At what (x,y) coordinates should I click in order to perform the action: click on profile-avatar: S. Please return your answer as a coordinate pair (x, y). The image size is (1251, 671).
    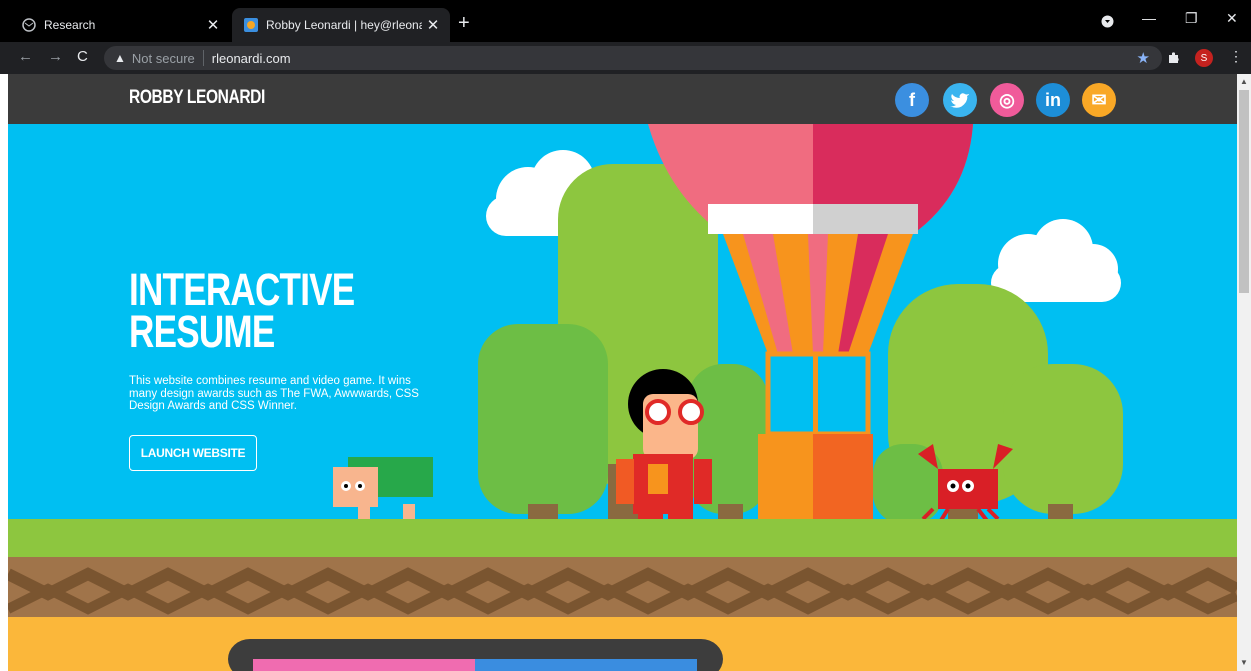
    Looking at the image, I should click on (1204, 58).